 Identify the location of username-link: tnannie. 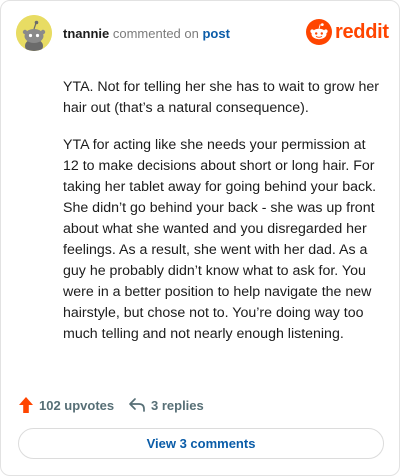
(86, 33).